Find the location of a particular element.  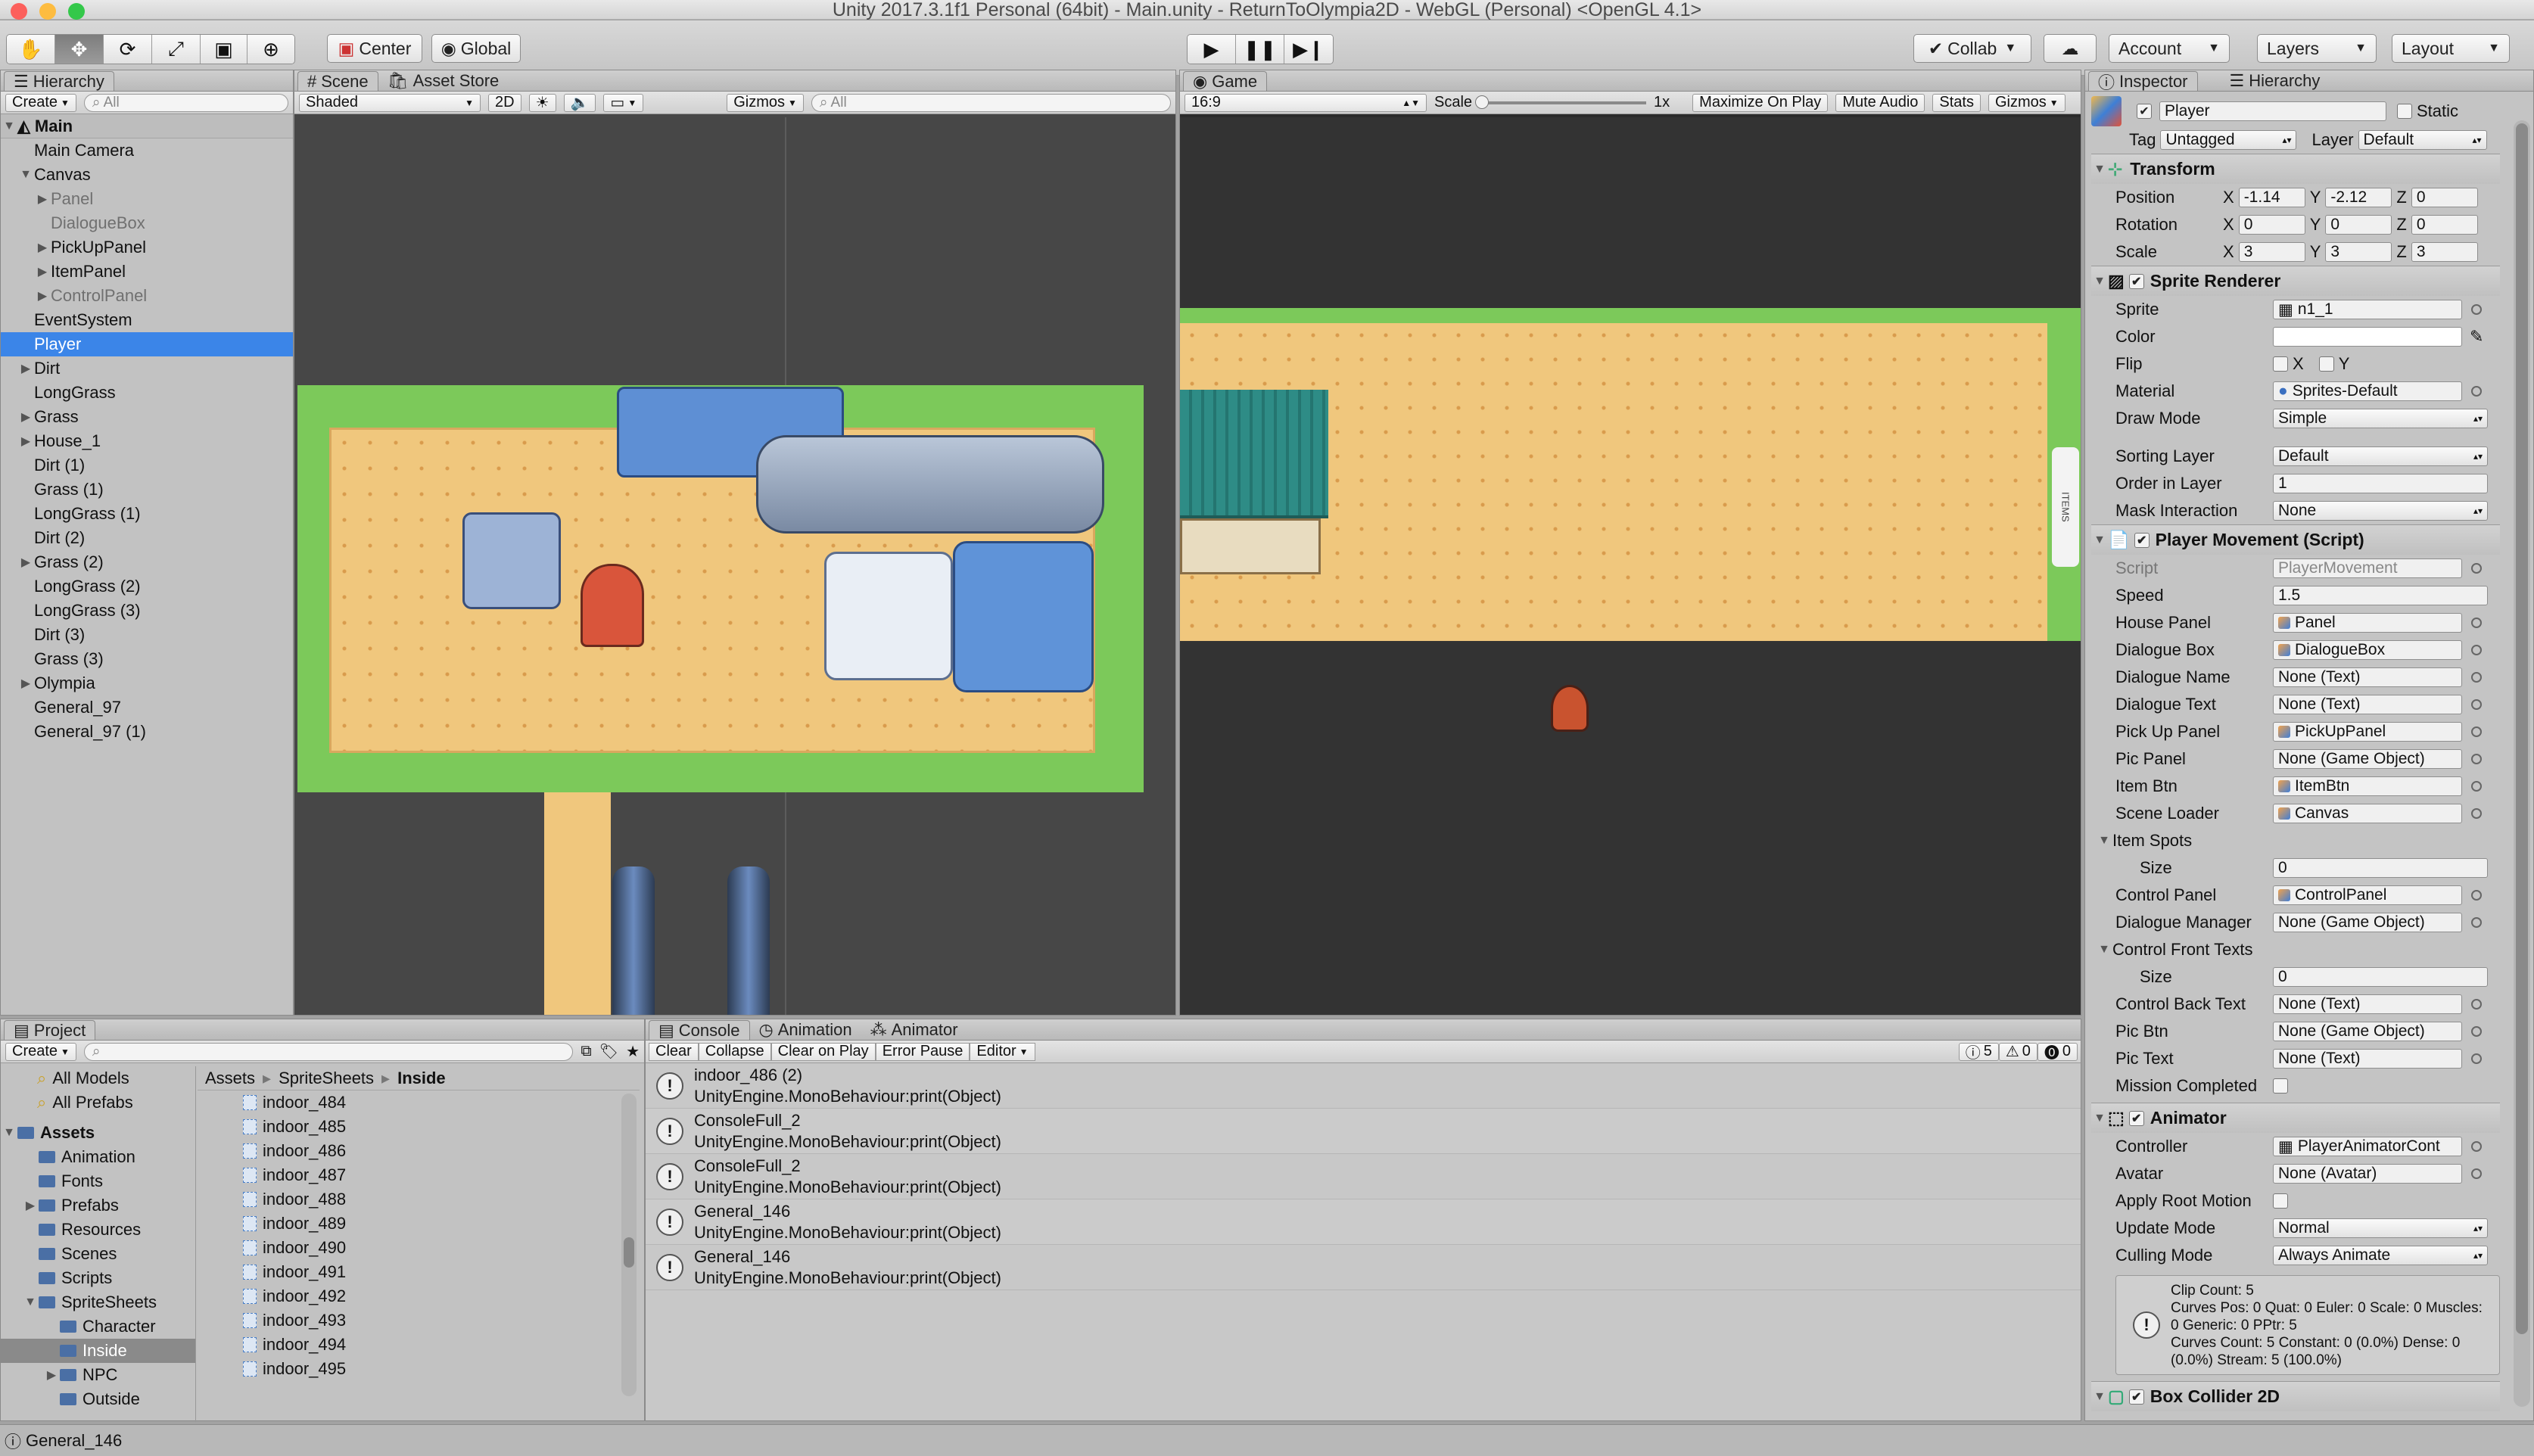

file-item: indoor_495 is located at coordinates (441, 1369).